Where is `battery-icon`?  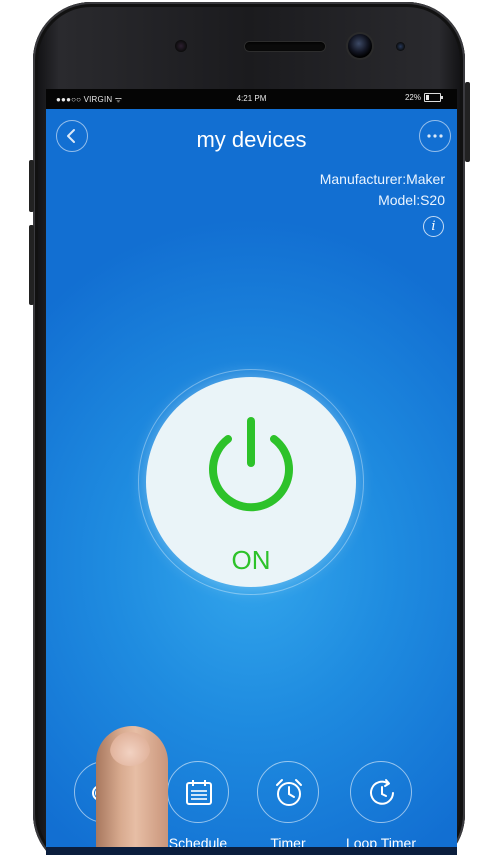 battery-icon is located at coordinates (433, 97).